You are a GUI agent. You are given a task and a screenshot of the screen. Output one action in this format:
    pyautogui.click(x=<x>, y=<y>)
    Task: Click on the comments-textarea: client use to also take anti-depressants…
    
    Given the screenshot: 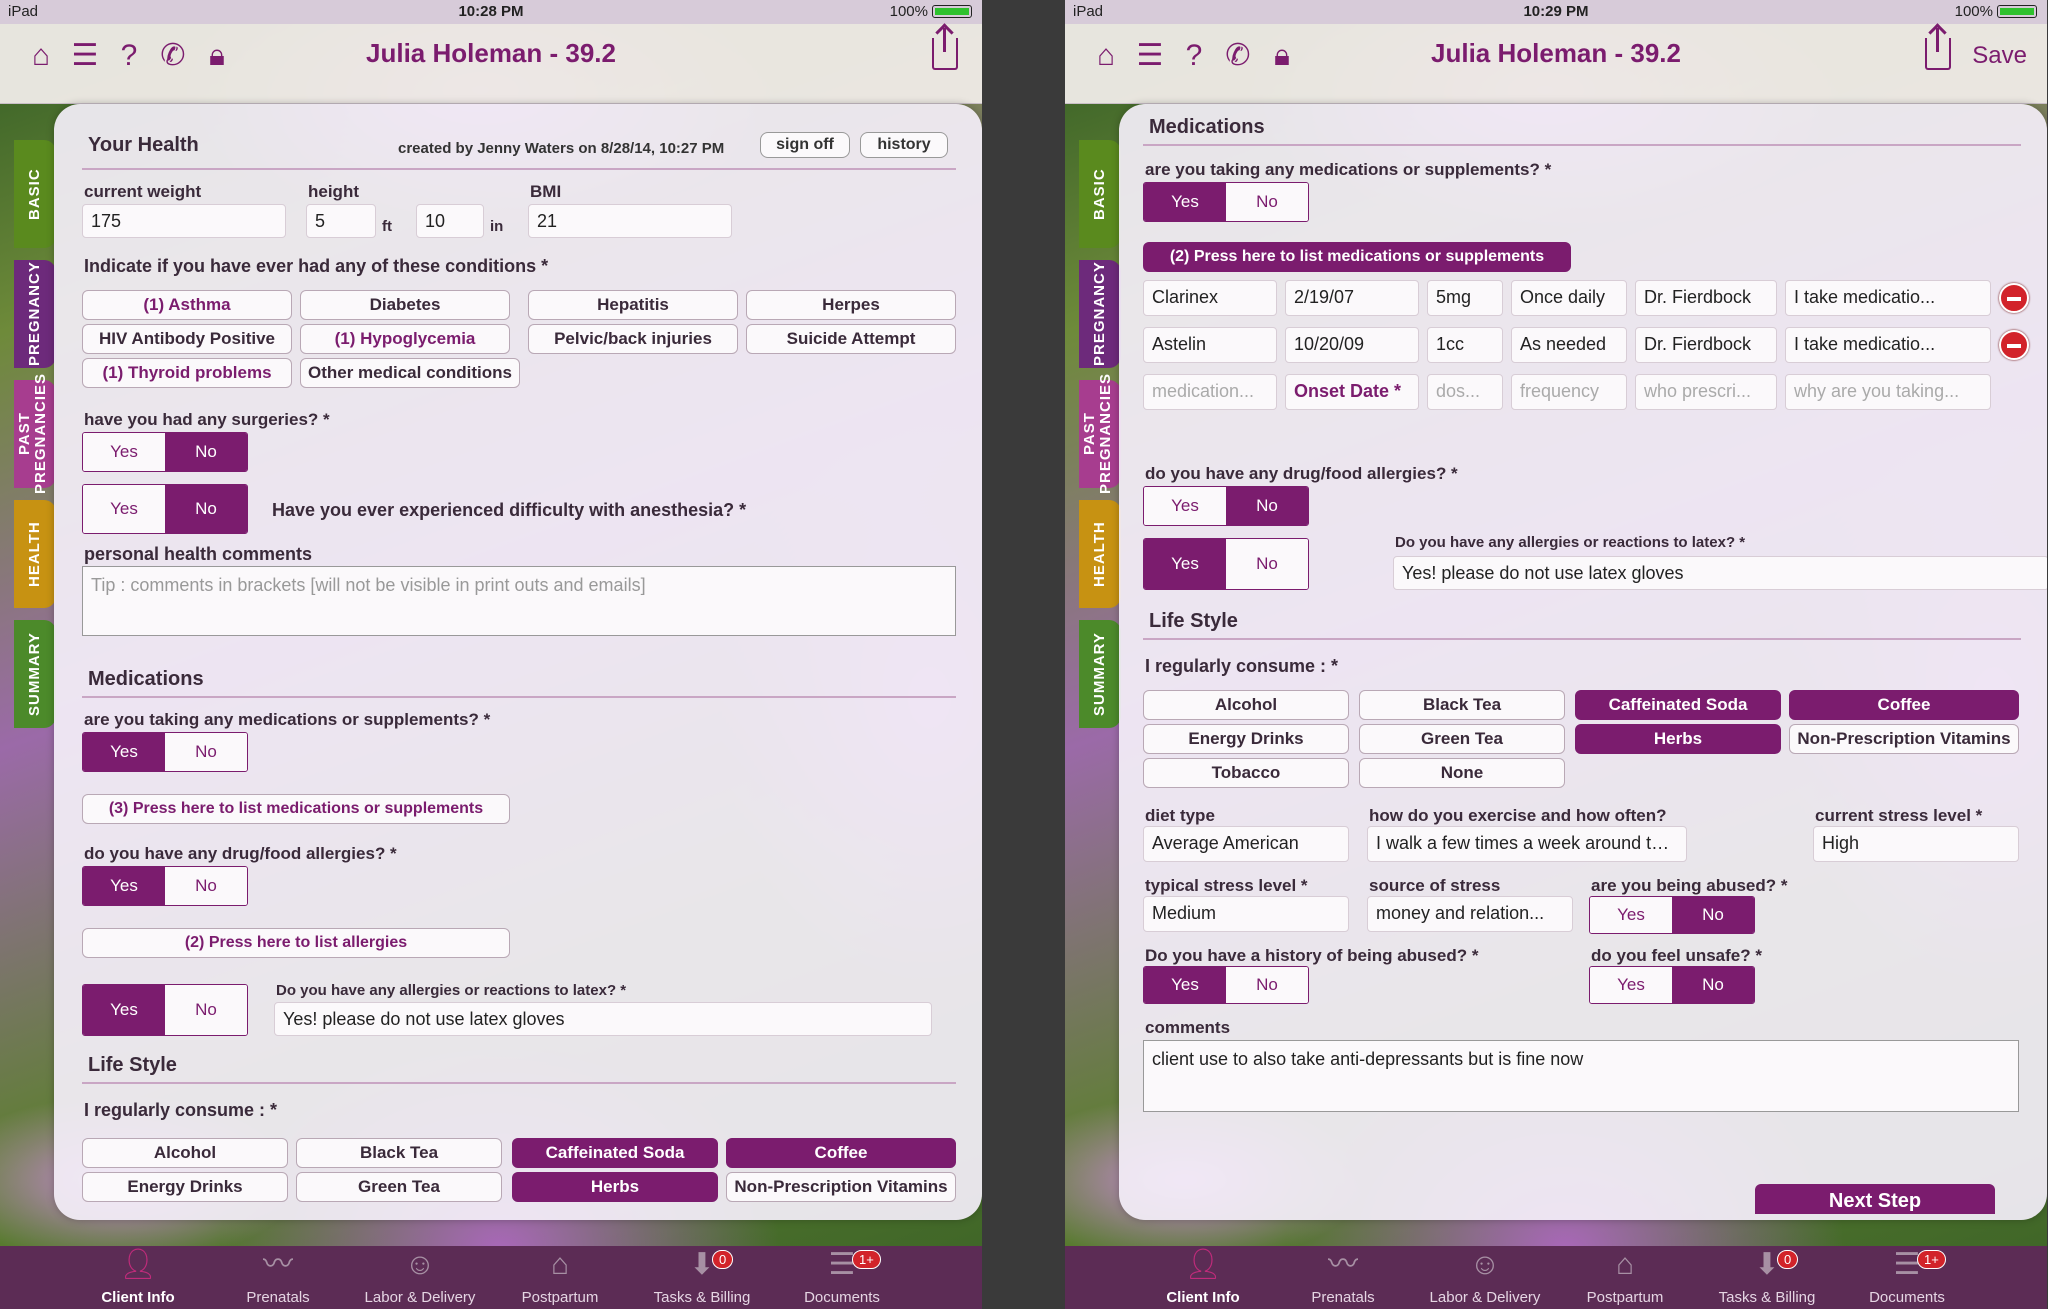 What is the action you would take?
    pyautogui.click(x=1581, y=1076)
    